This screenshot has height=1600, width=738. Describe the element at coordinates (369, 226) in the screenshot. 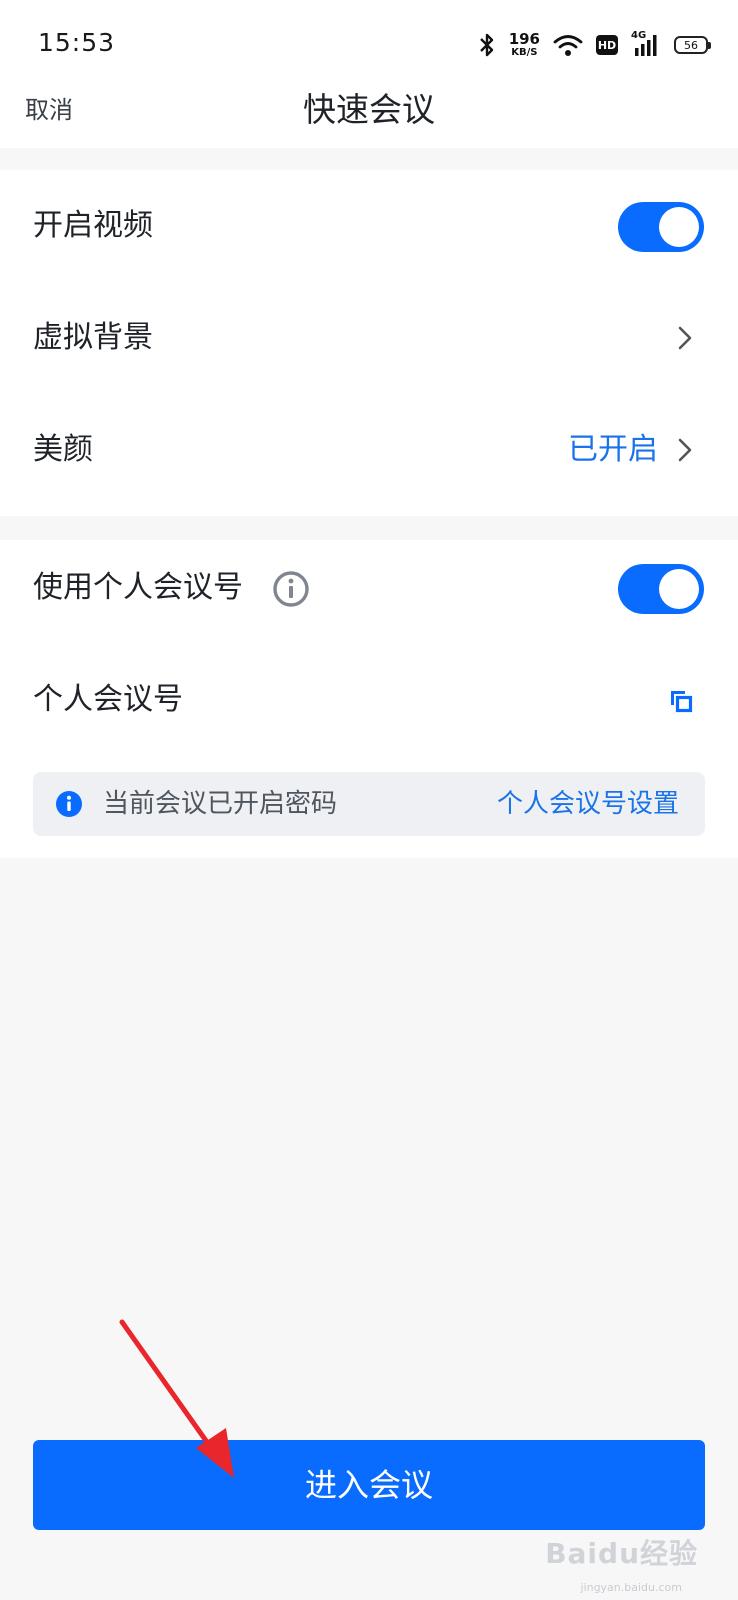

I see `video-row: 开启视频` at that location.